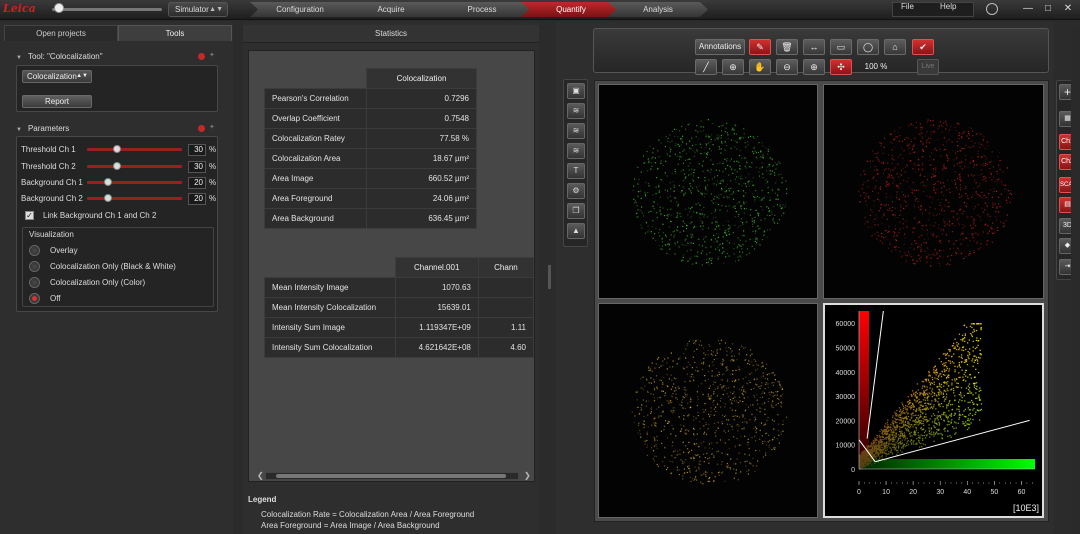  Describe the element at coordinates (197, 183) in the screenshot. I see `background-ch1-input: 20` at that location.